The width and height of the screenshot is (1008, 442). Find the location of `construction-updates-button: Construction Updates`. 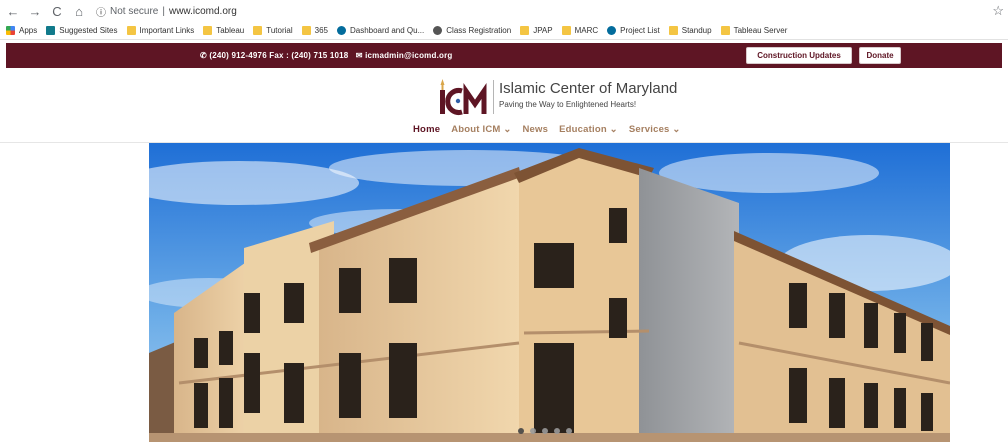

construction-updates-button: Construction Updates is located at coordinates (799, 55).